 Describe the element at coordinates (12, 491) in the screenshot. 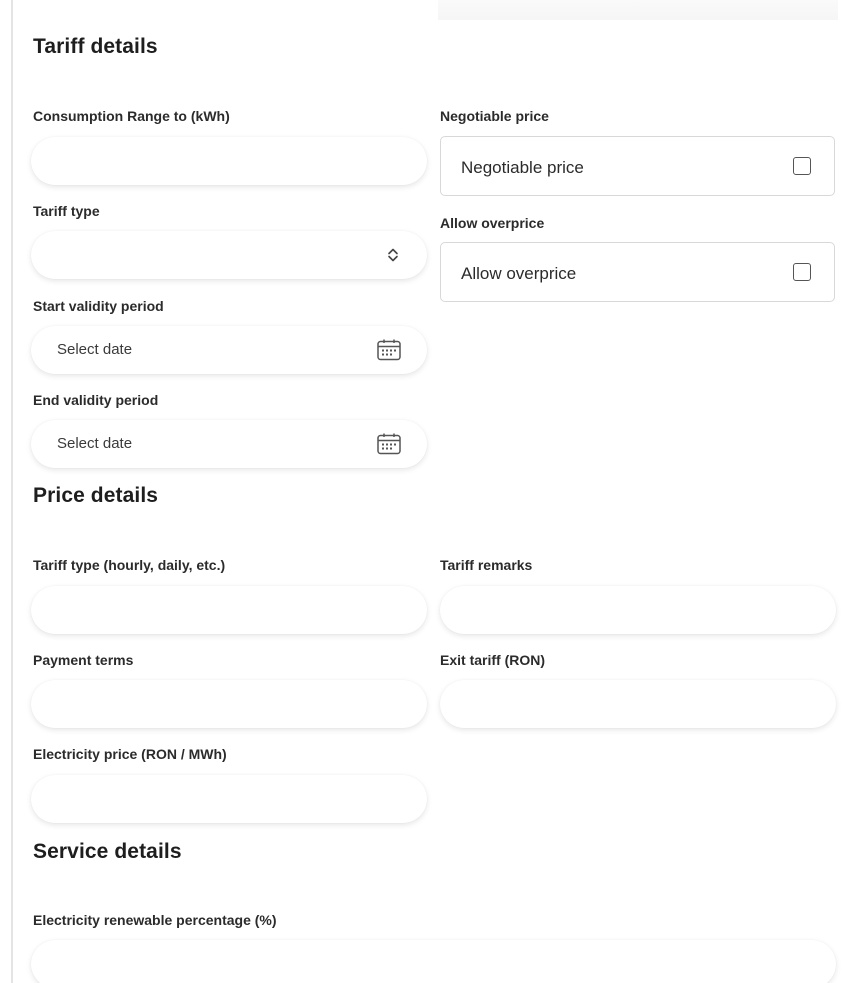

I see `left-divider` at that location.